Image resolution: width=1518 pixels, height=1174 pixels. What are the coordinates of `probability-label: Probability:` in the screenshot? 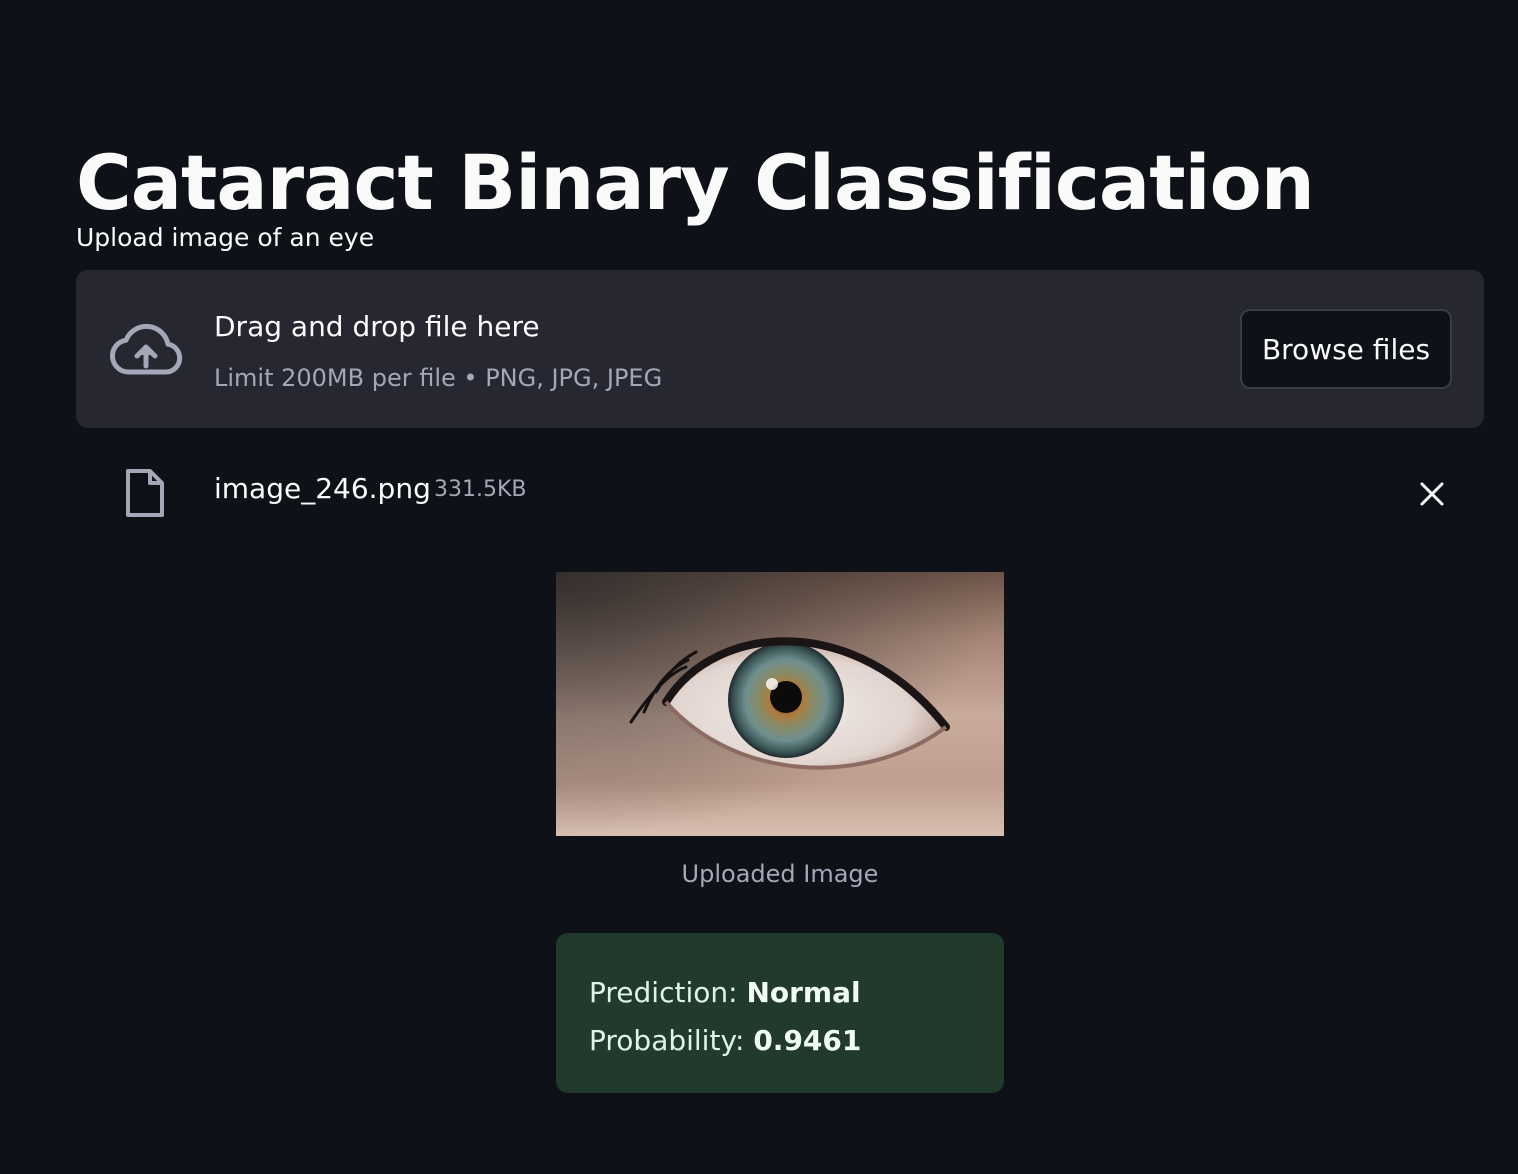 It's located at (667, 1040).